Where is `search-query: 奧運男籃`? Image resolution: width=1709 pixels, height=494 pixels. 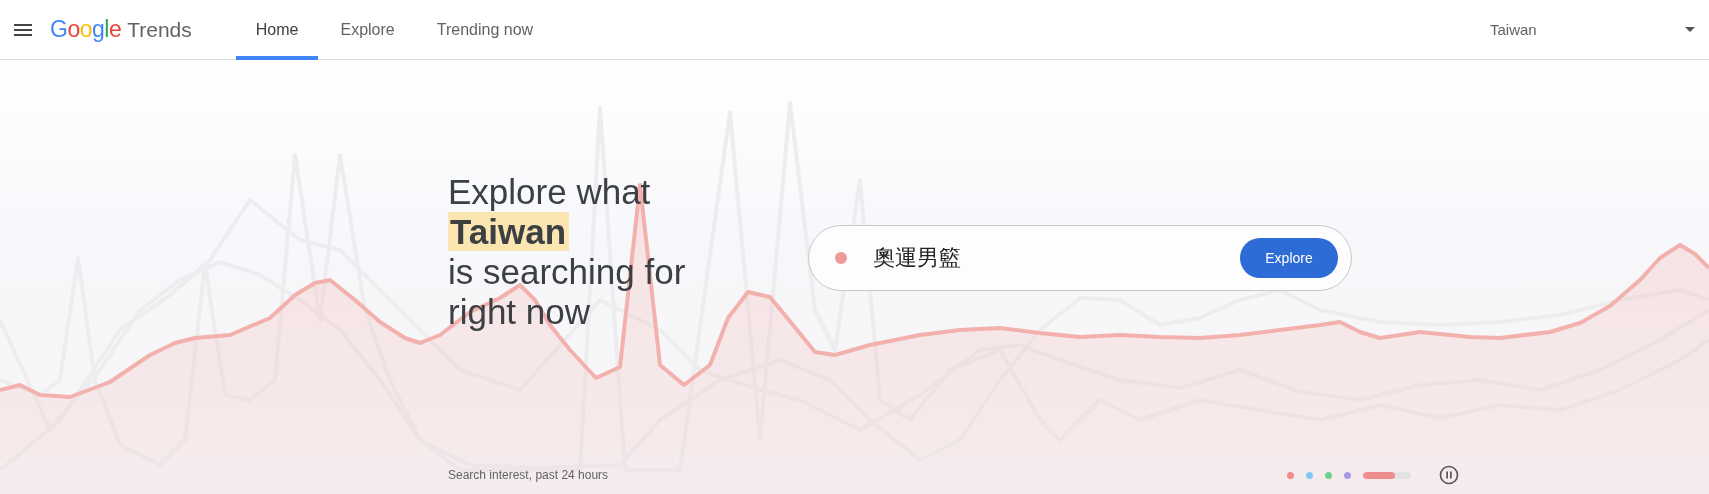 search-query: 奧運男籃 is located at coordinates (917, 258).